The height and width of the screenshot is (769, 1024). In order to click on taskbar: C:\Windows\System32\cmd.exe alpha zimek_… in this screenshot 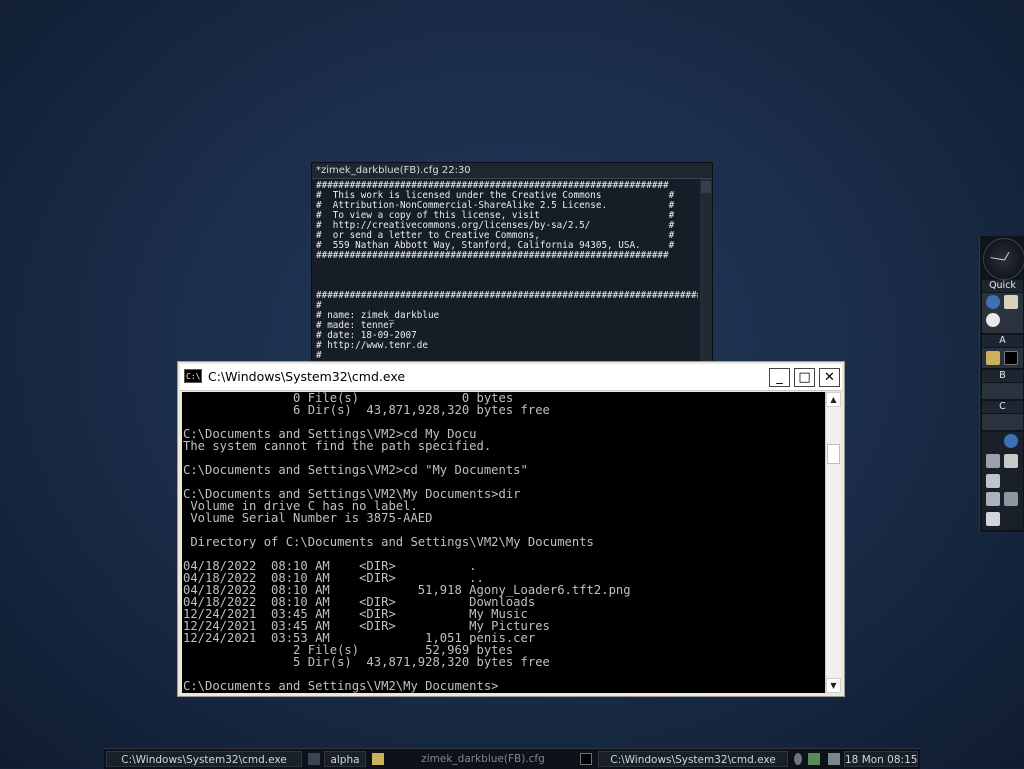, I will do `click(512, 758)`.